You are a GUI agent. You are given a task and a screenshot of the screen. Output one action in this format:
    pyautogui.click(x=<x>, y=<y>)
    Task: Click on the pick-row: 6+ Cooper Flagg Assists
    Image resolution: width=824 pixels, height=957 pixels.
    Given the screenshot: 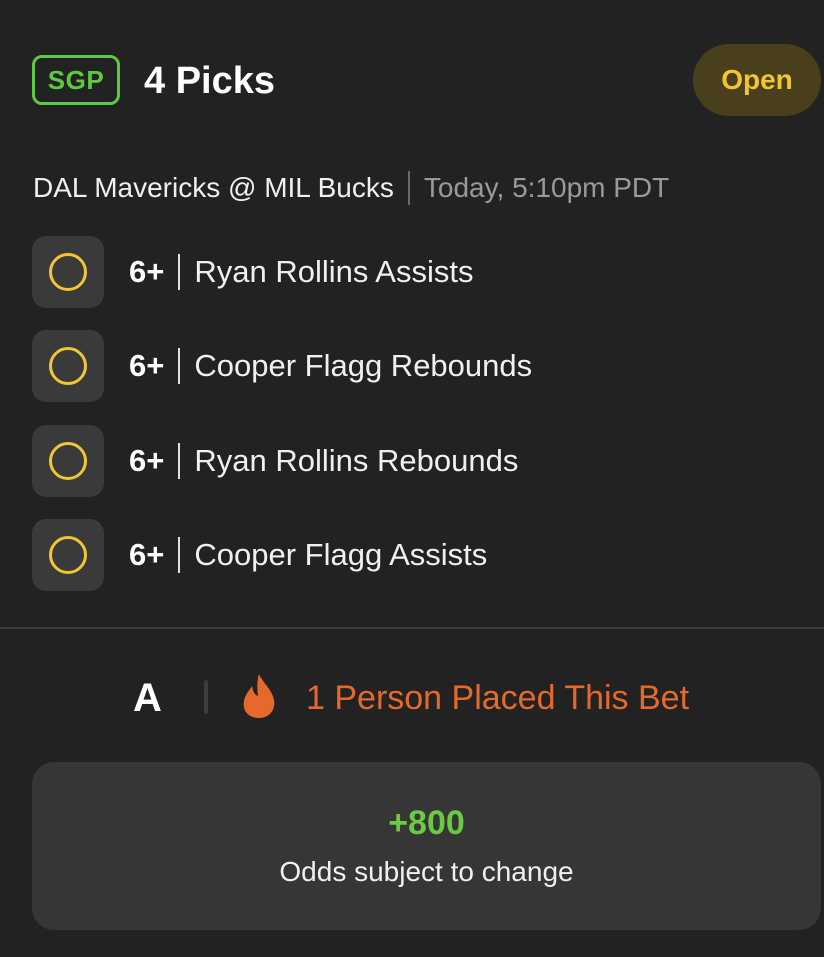 What is the action you would take?
    pyautogui.click(x=412, y=555)
    